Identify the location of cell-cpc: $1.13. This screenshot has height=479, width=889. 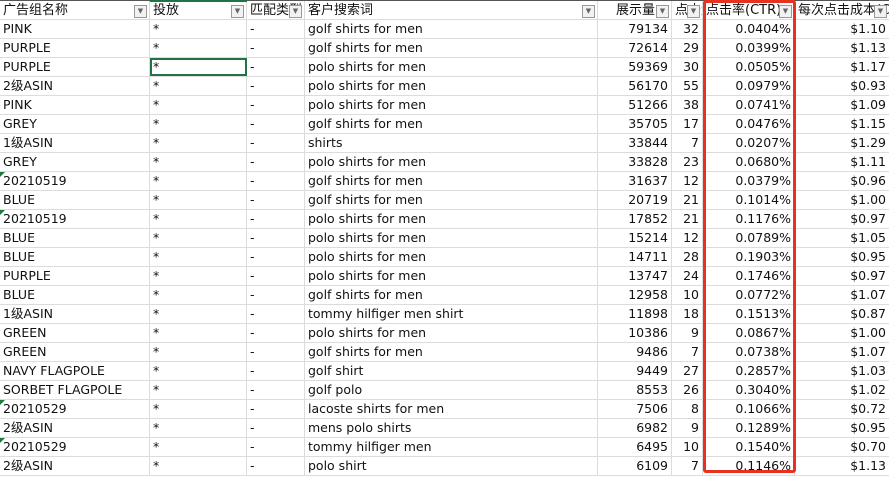
(842, 48).